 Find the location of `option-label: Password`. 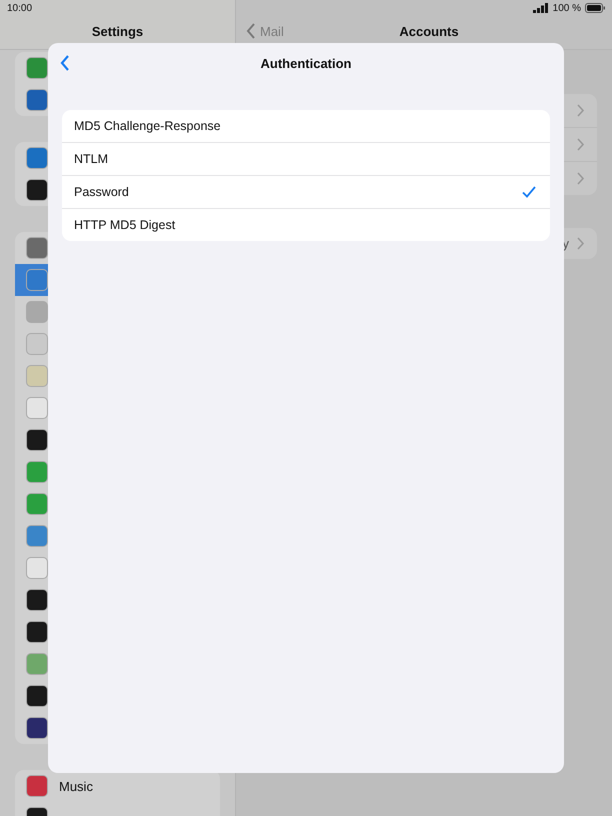

option-label: Password is located at coordinates (101, 192).